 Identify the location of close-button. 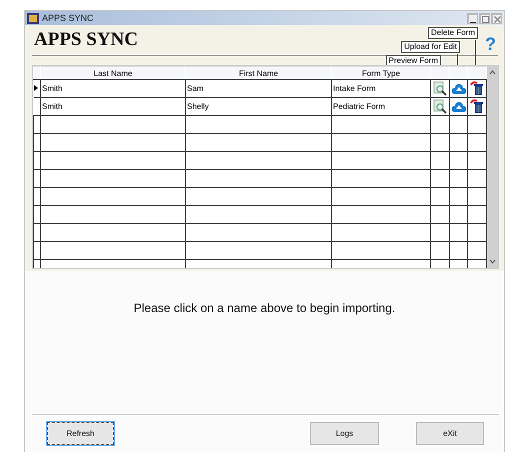
(496, 18).